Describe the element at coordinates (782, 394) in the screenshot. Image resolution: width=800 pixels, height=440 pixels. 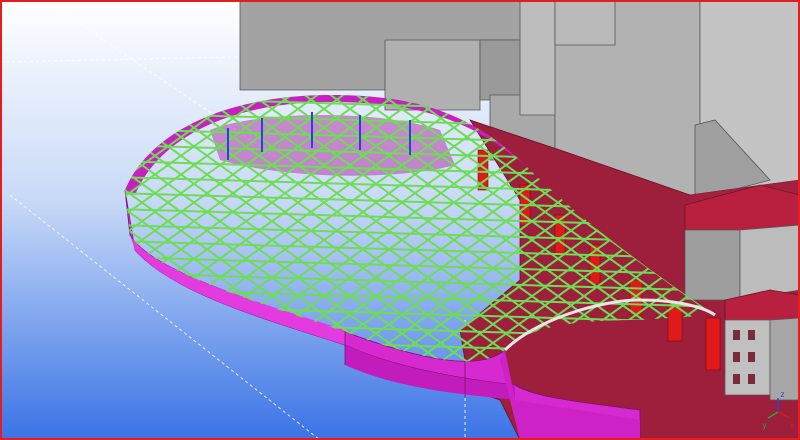
I see `z-axis-label: z` at that location.